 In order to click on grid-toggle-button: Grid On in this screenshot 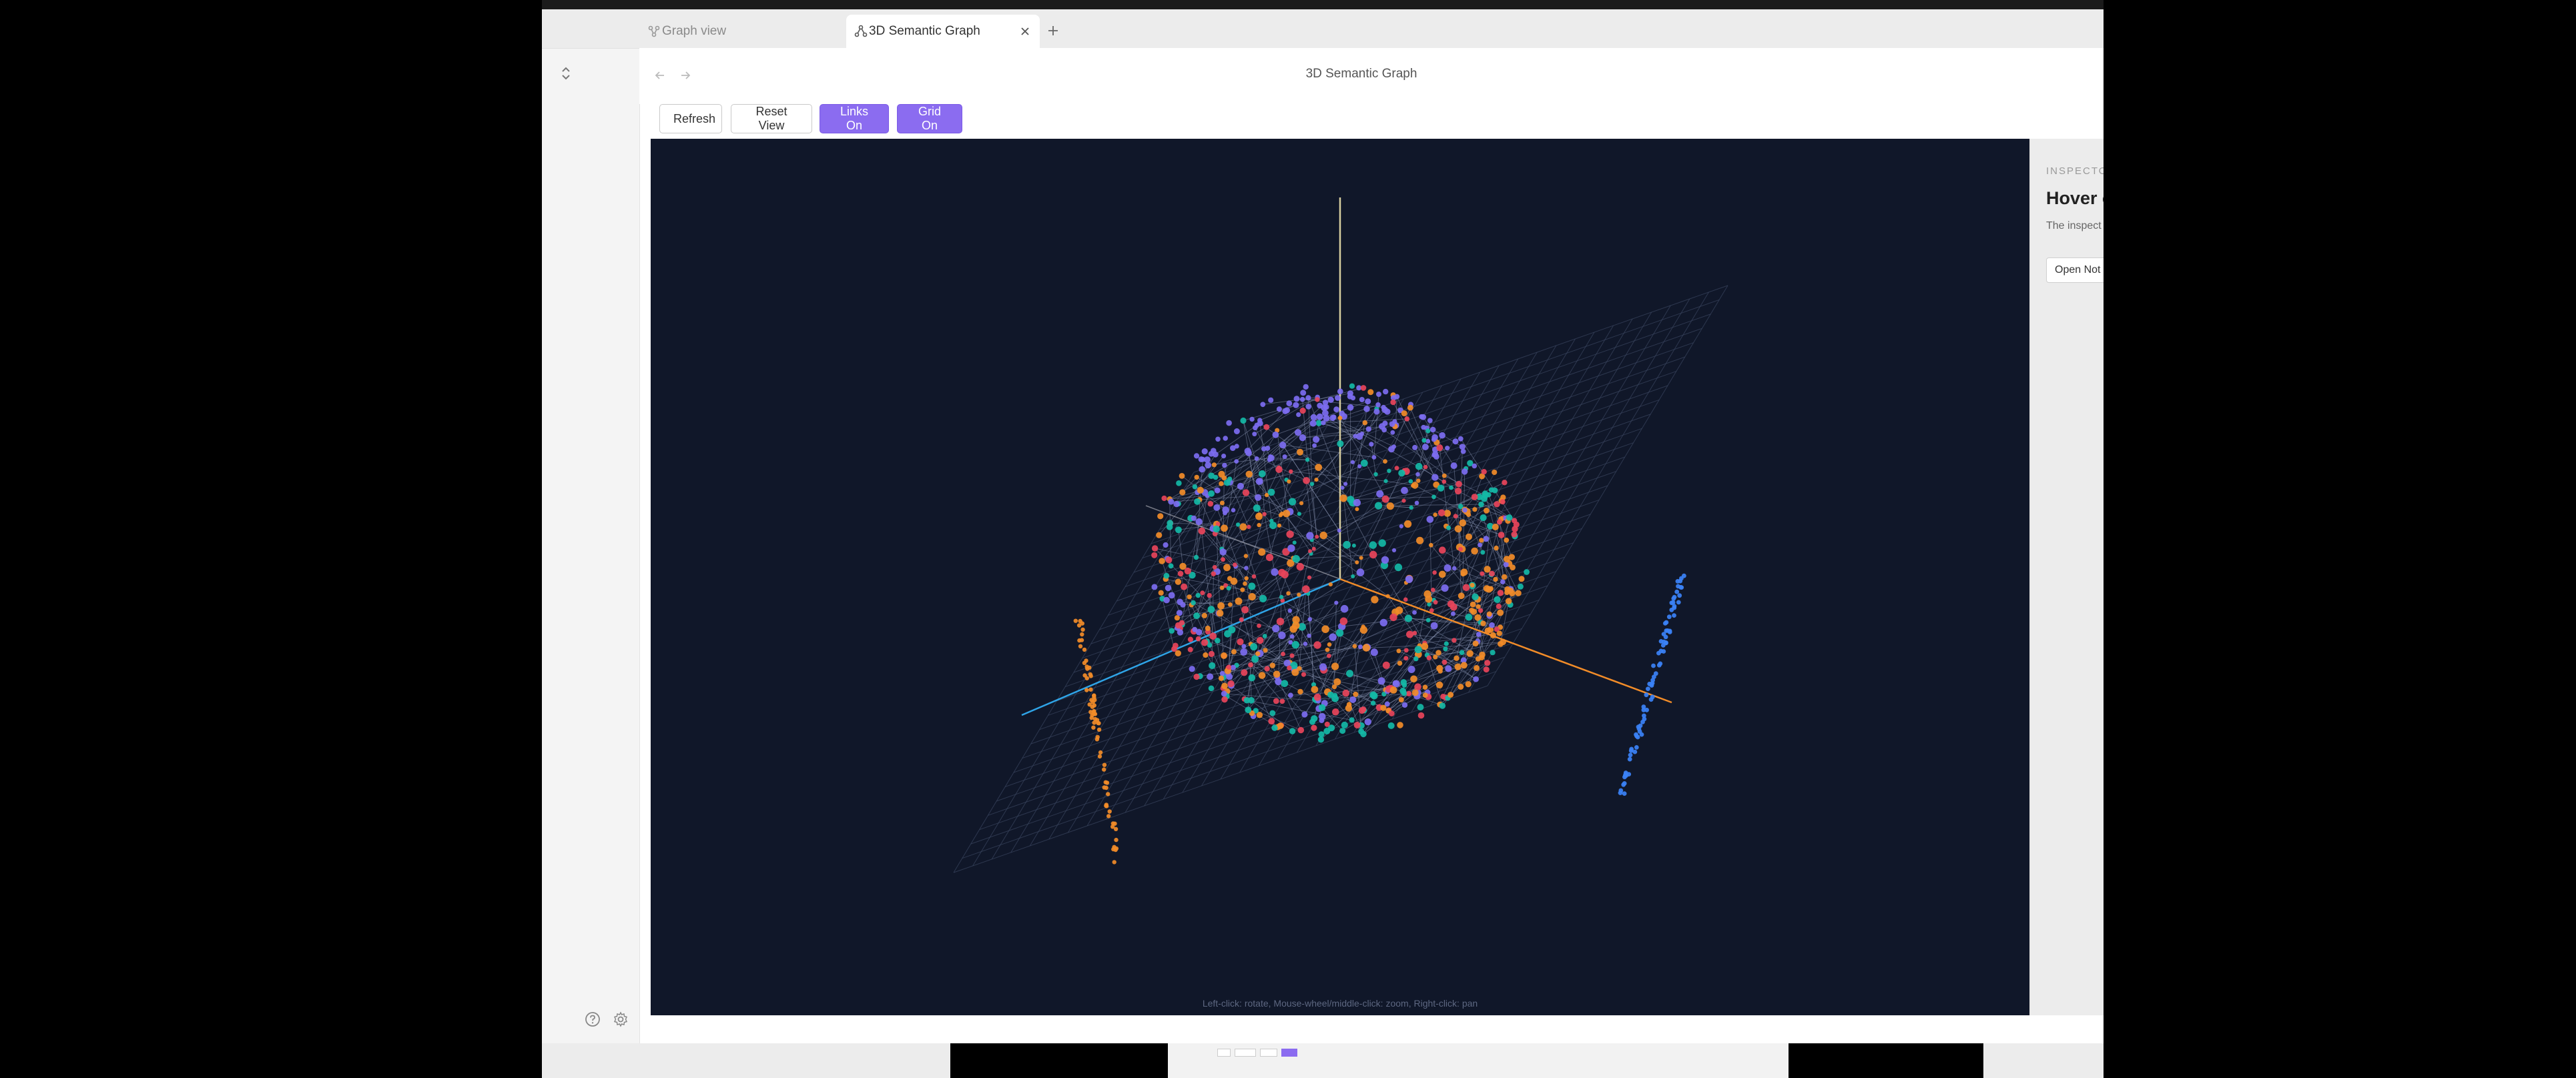, I will do `click(929, 118)`.